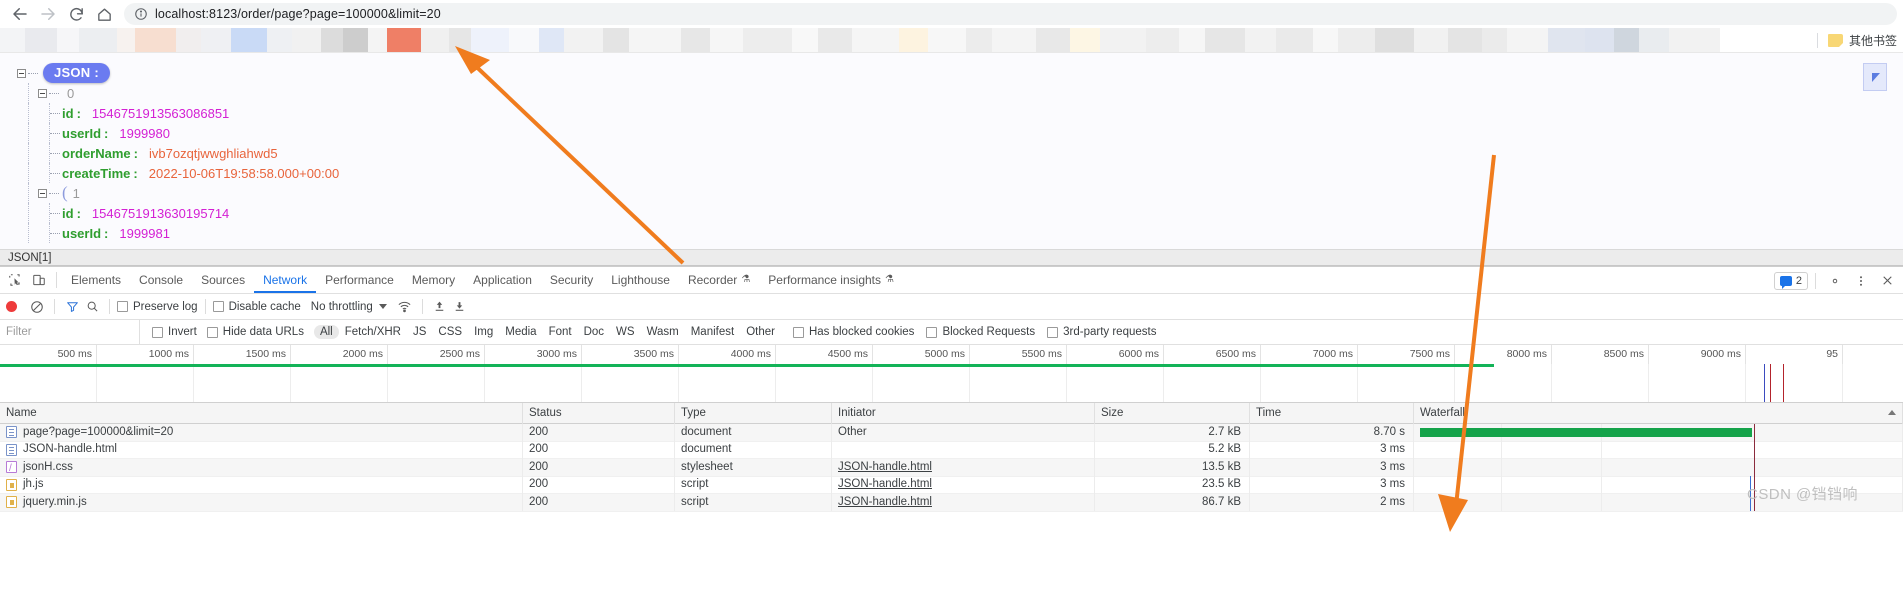 The width and height of the screenshot is (1903, 614). What do you see at coordinates (571, 280) in the screenshot?
I see `tab-security: Security` at bounding box center [571, 280].